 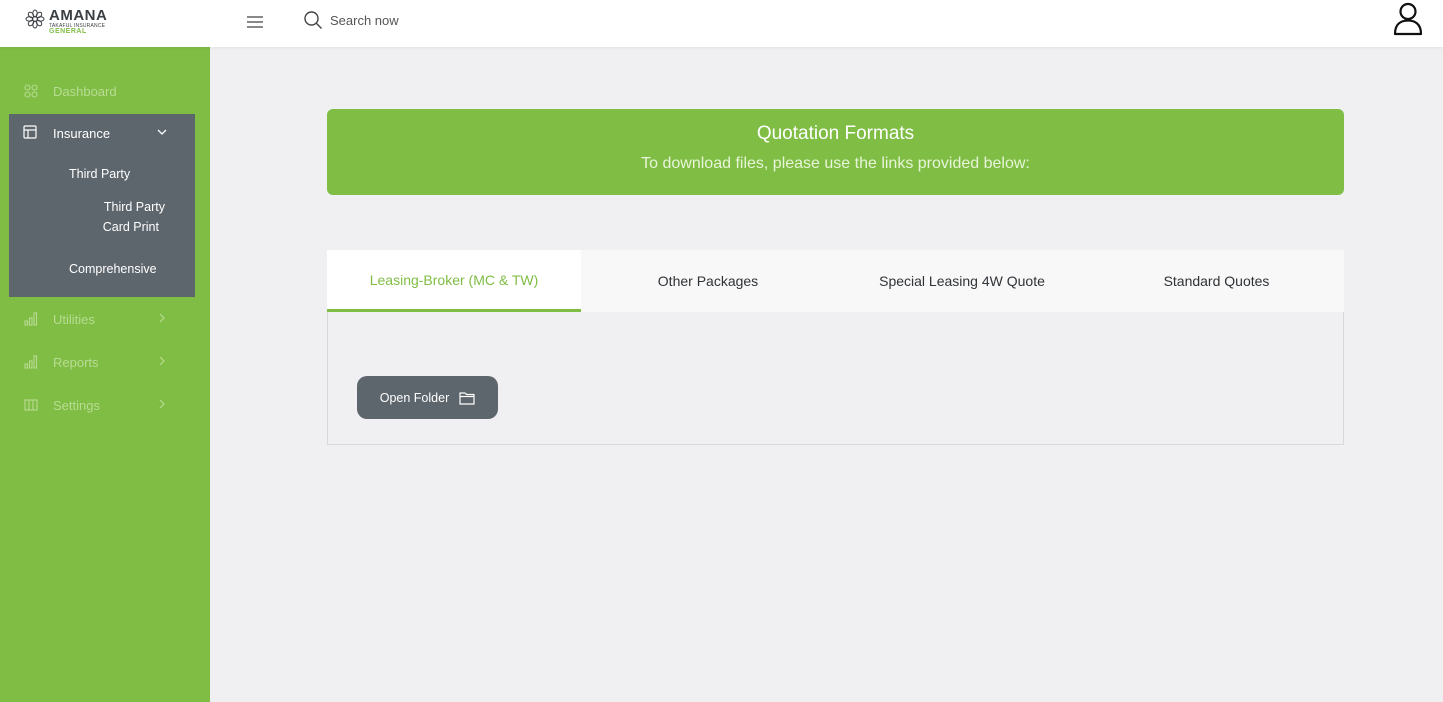 I want to click on sidebar-item-insurance: Insurance, so click(x=102, y=133).